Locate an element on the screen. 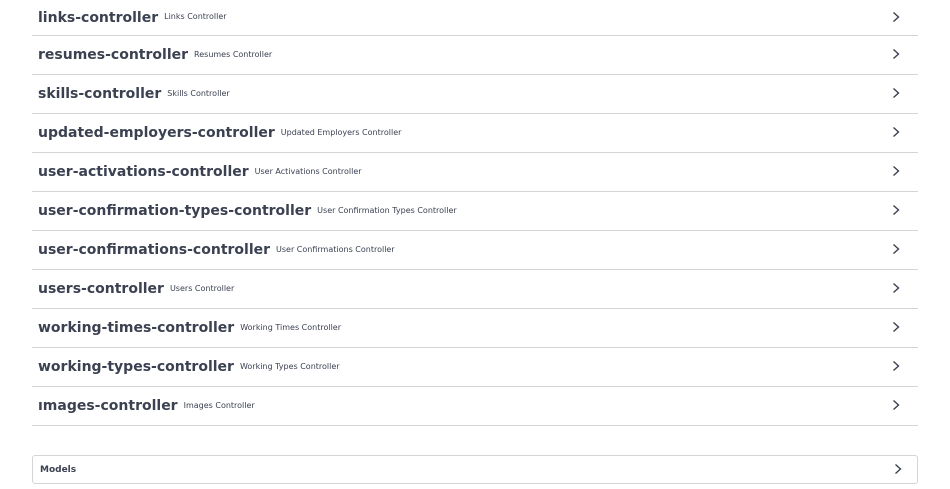 This screenshot has height=489, width=950. tag-section-skills-controller: skills-controller Skills Controller is located at coordinates (475, 94).